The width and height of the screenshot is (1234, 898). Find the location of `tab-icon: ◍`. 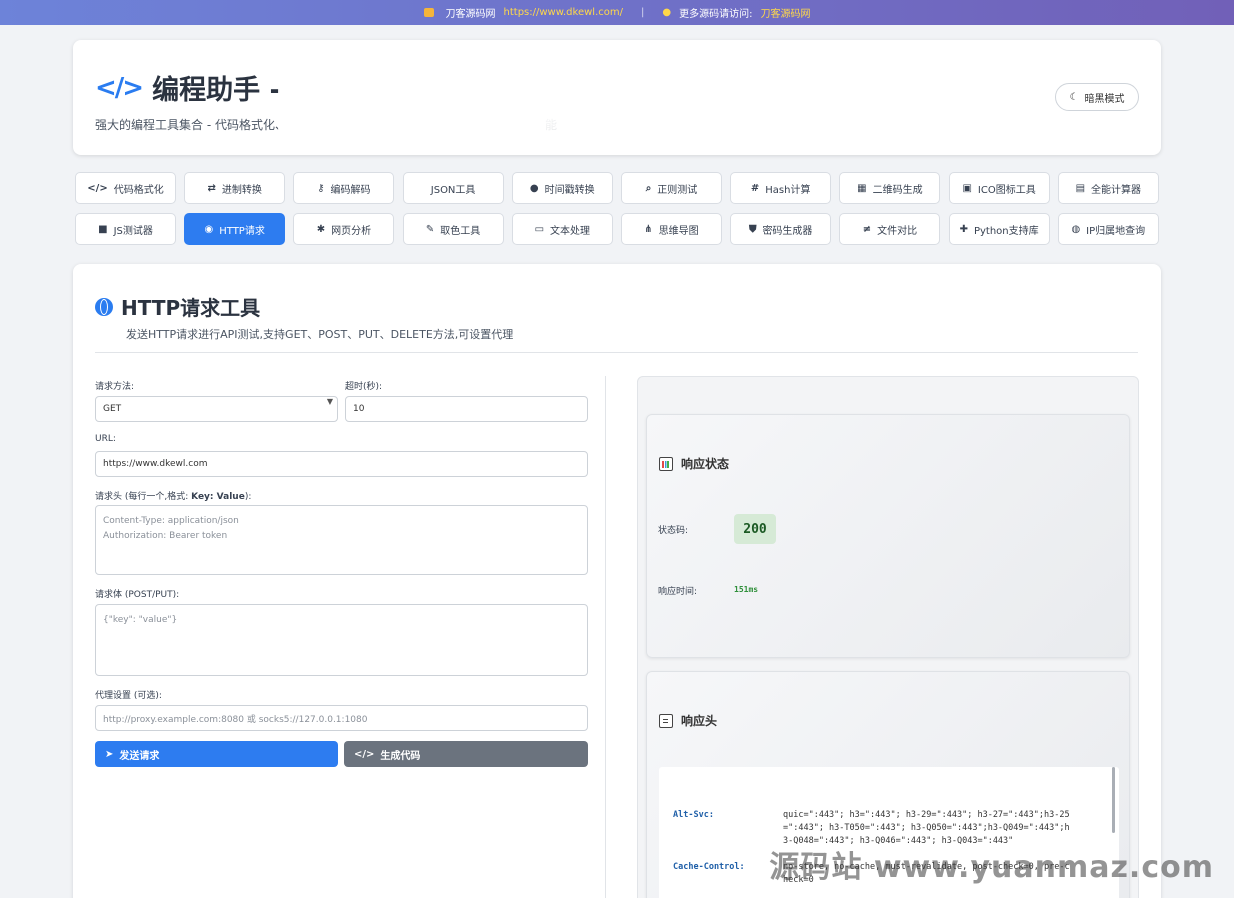

tab-icon: ◍ is located at coordinates (1076, 229).